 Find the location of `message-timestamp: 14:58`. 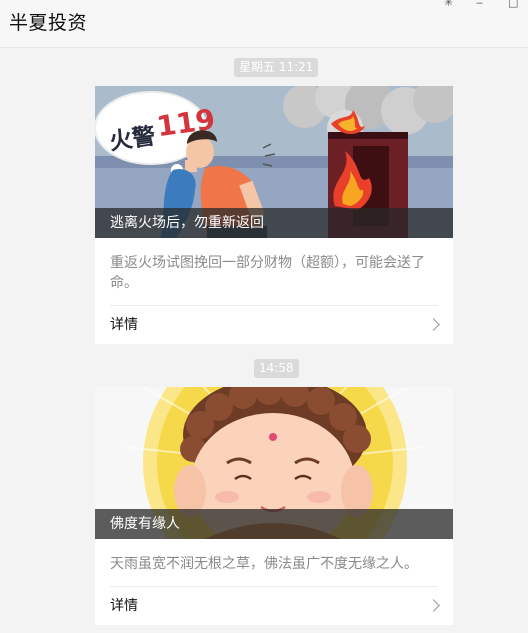

message-timestamp: 14:58 is located at coordinates (276, 368).